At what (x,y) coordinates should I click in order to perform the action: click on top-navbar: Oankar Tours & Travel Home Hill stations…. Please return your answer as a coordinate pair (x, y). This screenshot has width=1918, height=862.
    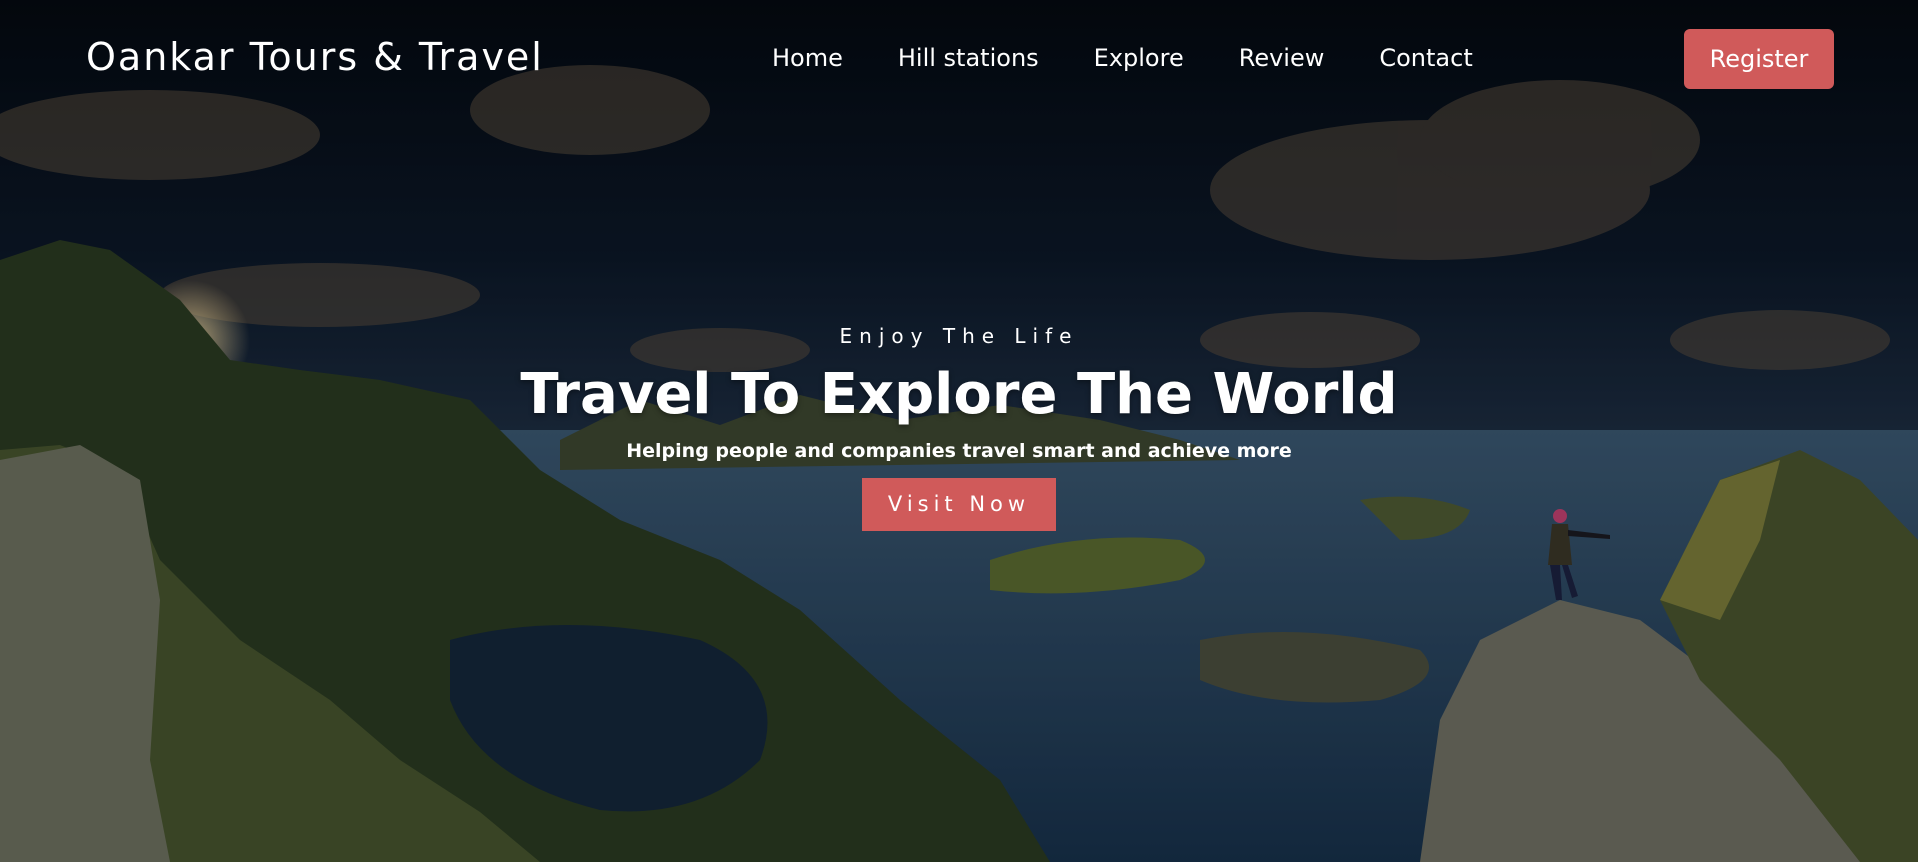
    Looking at the image, I should click on (959, 59).